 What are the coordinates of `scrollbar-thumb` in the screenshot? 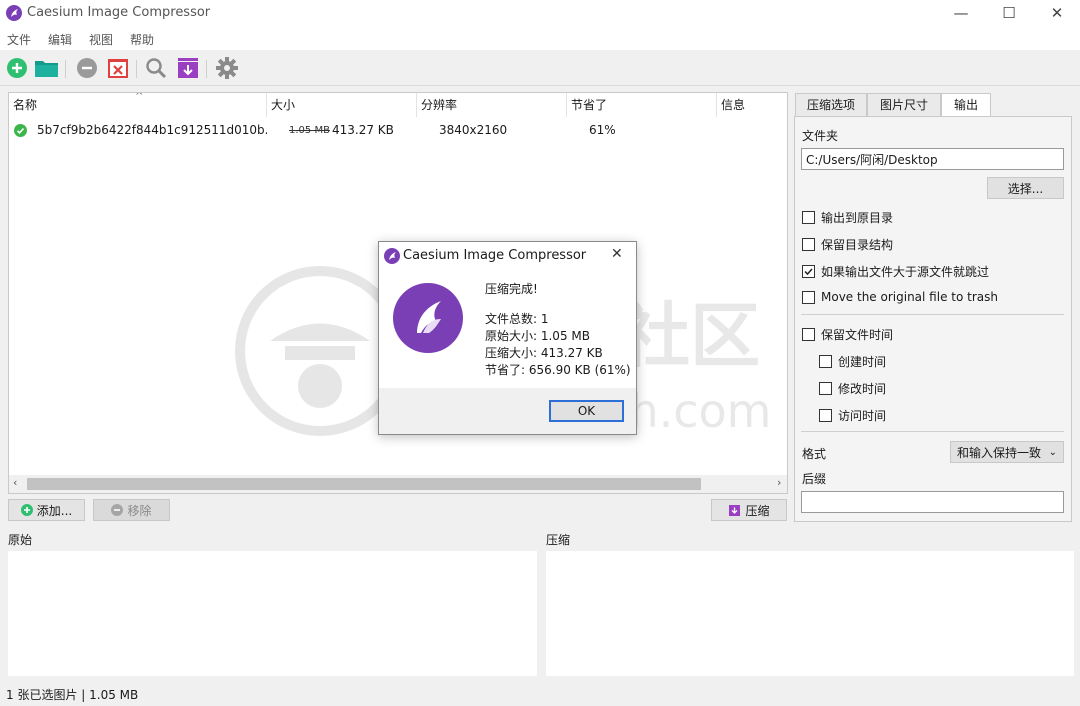 It's located at (364, 484).